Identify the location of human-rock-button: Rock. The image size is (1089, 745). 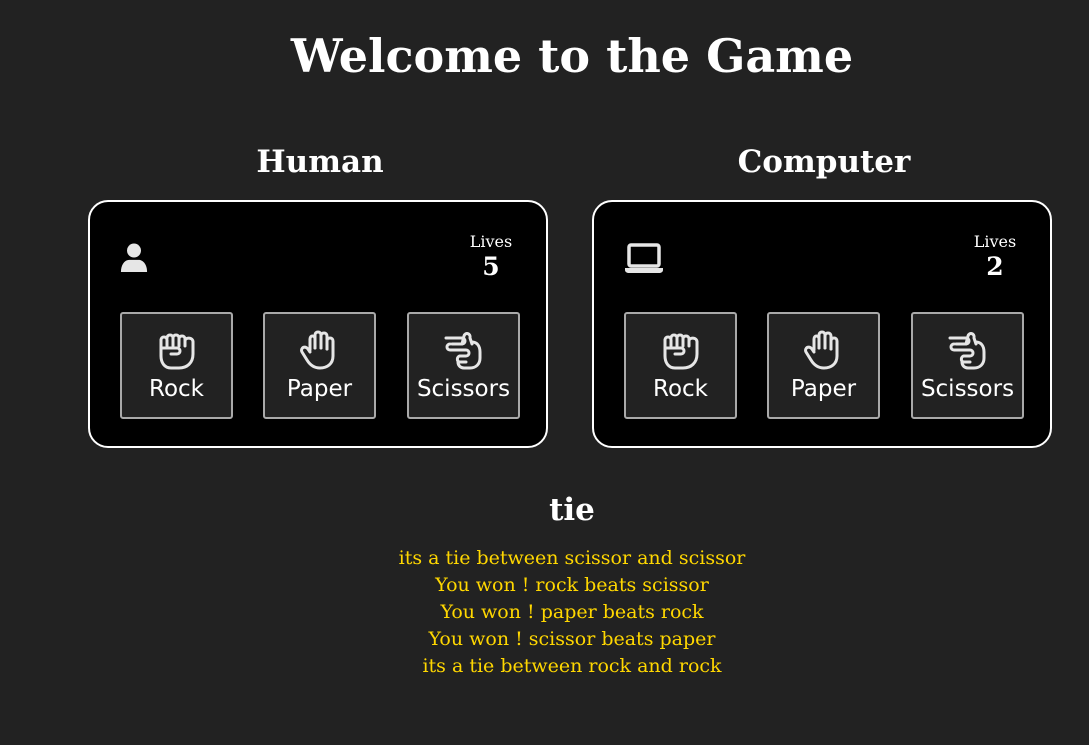
(176, 365).